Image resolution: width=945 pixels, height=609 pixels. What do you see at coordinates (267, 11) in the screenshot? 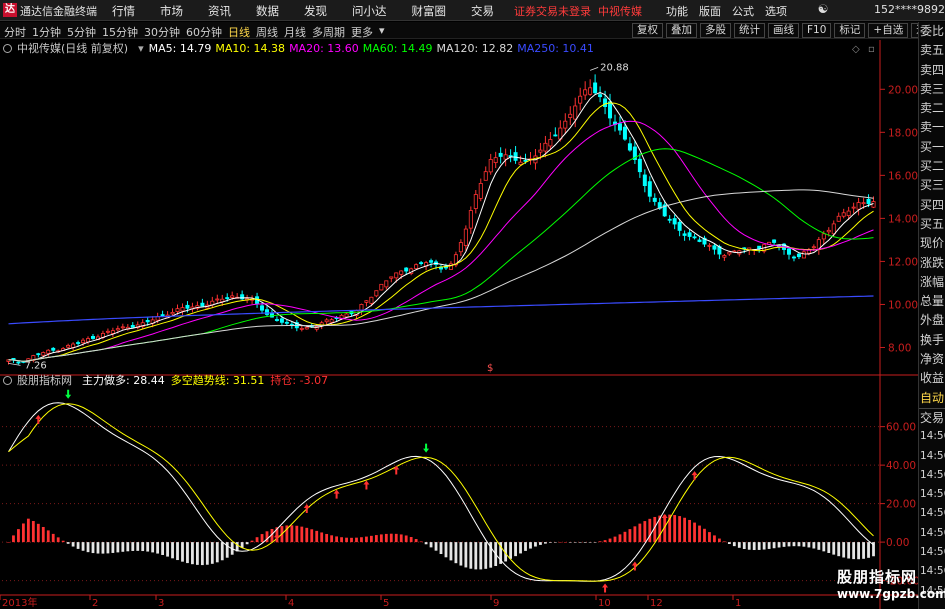
I see `menu-item-data: 数据` at bounding box center [267, 11].